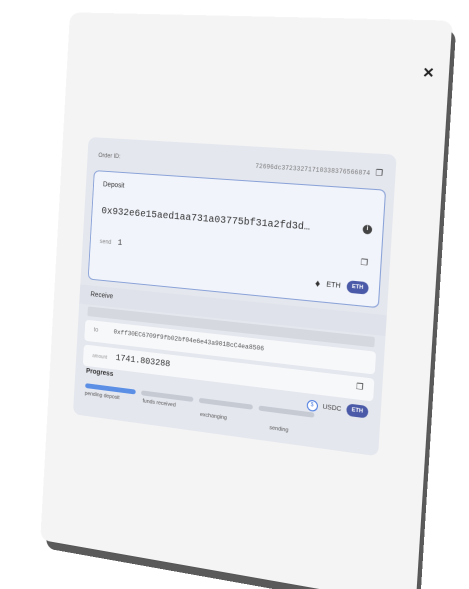 Image resolution: width=469 pixels, height=589 pixels. I want to click on order-id-label: Order ID:, so click(109, 156).